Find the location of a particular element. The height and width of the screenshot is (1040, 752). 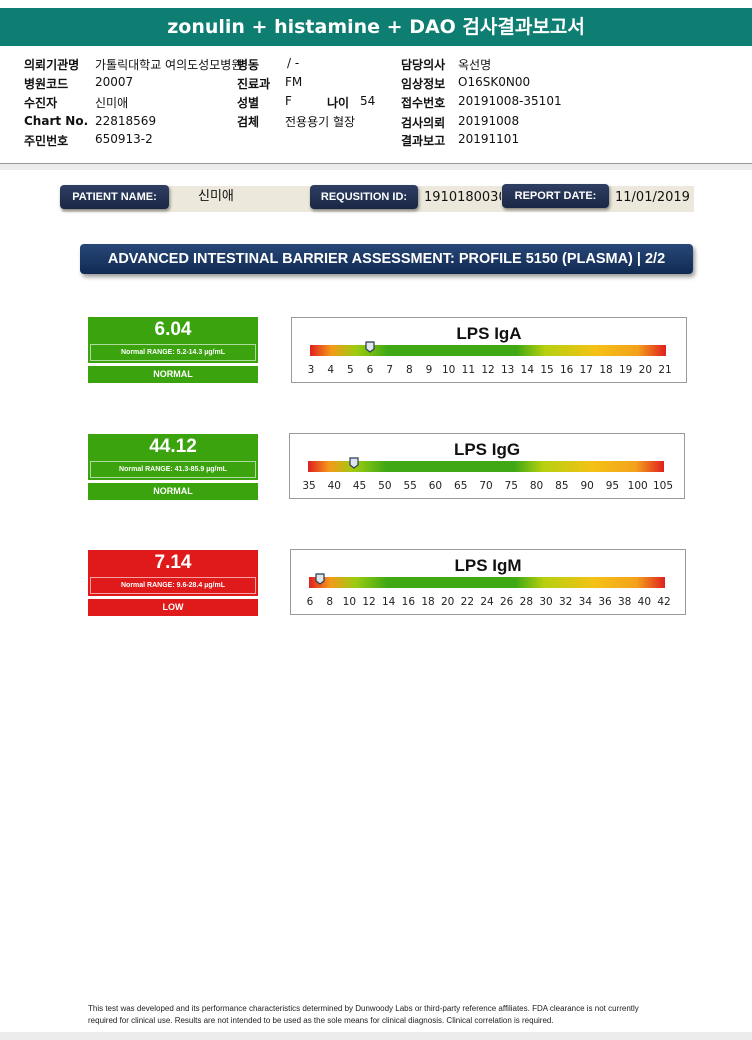

chart-label: Chart No. is located at coordinates (56, 121).